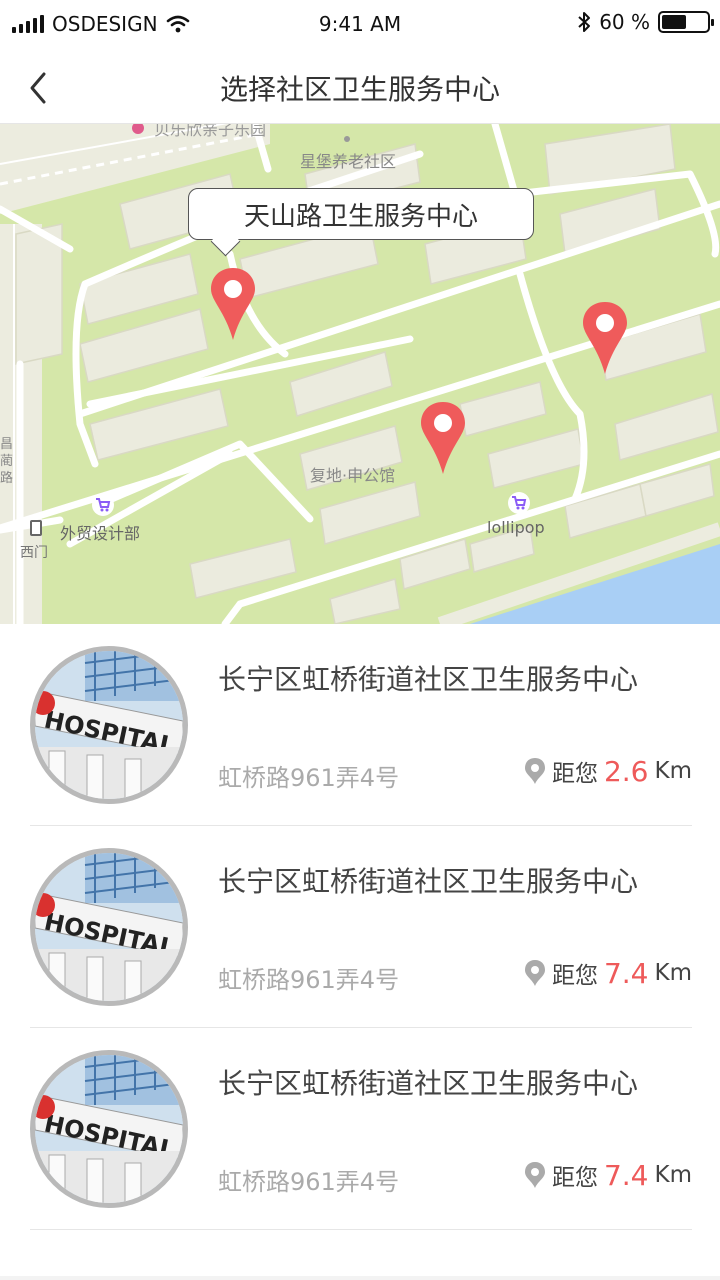 The image size is (720, 1280). I want to click on map-pin-selected, so click(233, 304).